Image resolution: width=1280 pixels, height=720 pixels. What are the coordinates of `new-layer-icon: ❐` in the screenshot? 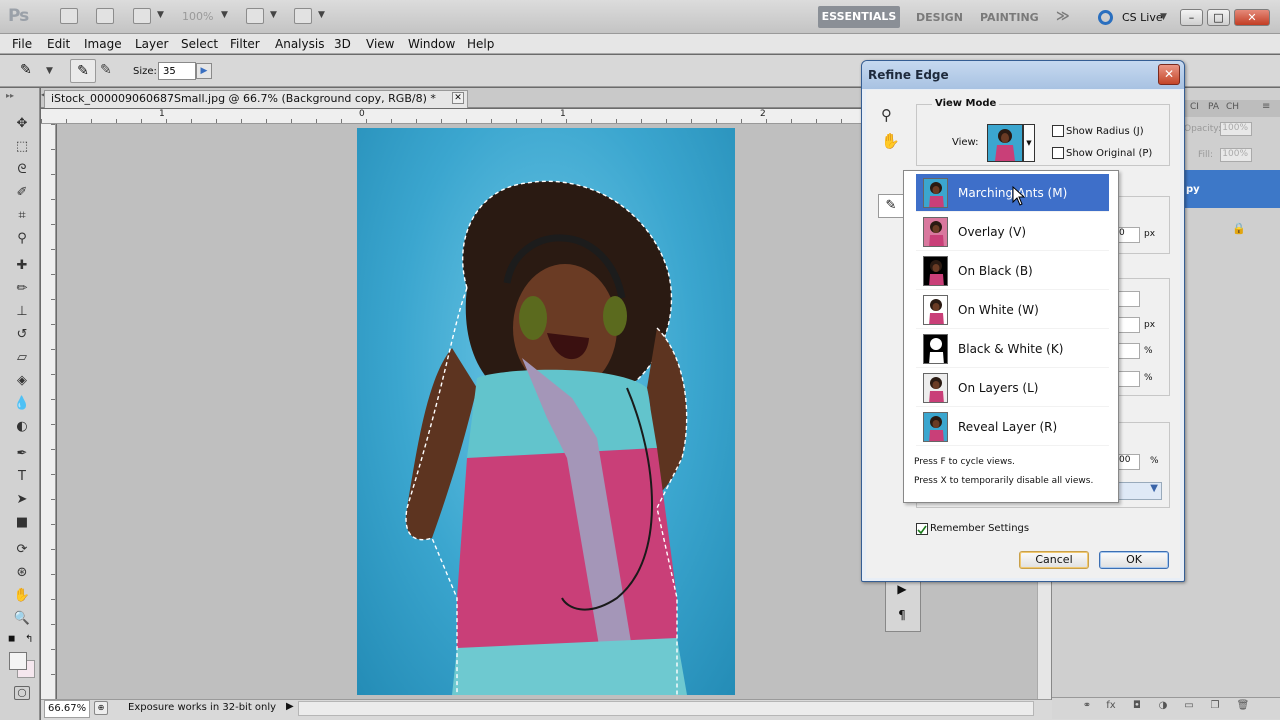 It's located at (1215, 707).